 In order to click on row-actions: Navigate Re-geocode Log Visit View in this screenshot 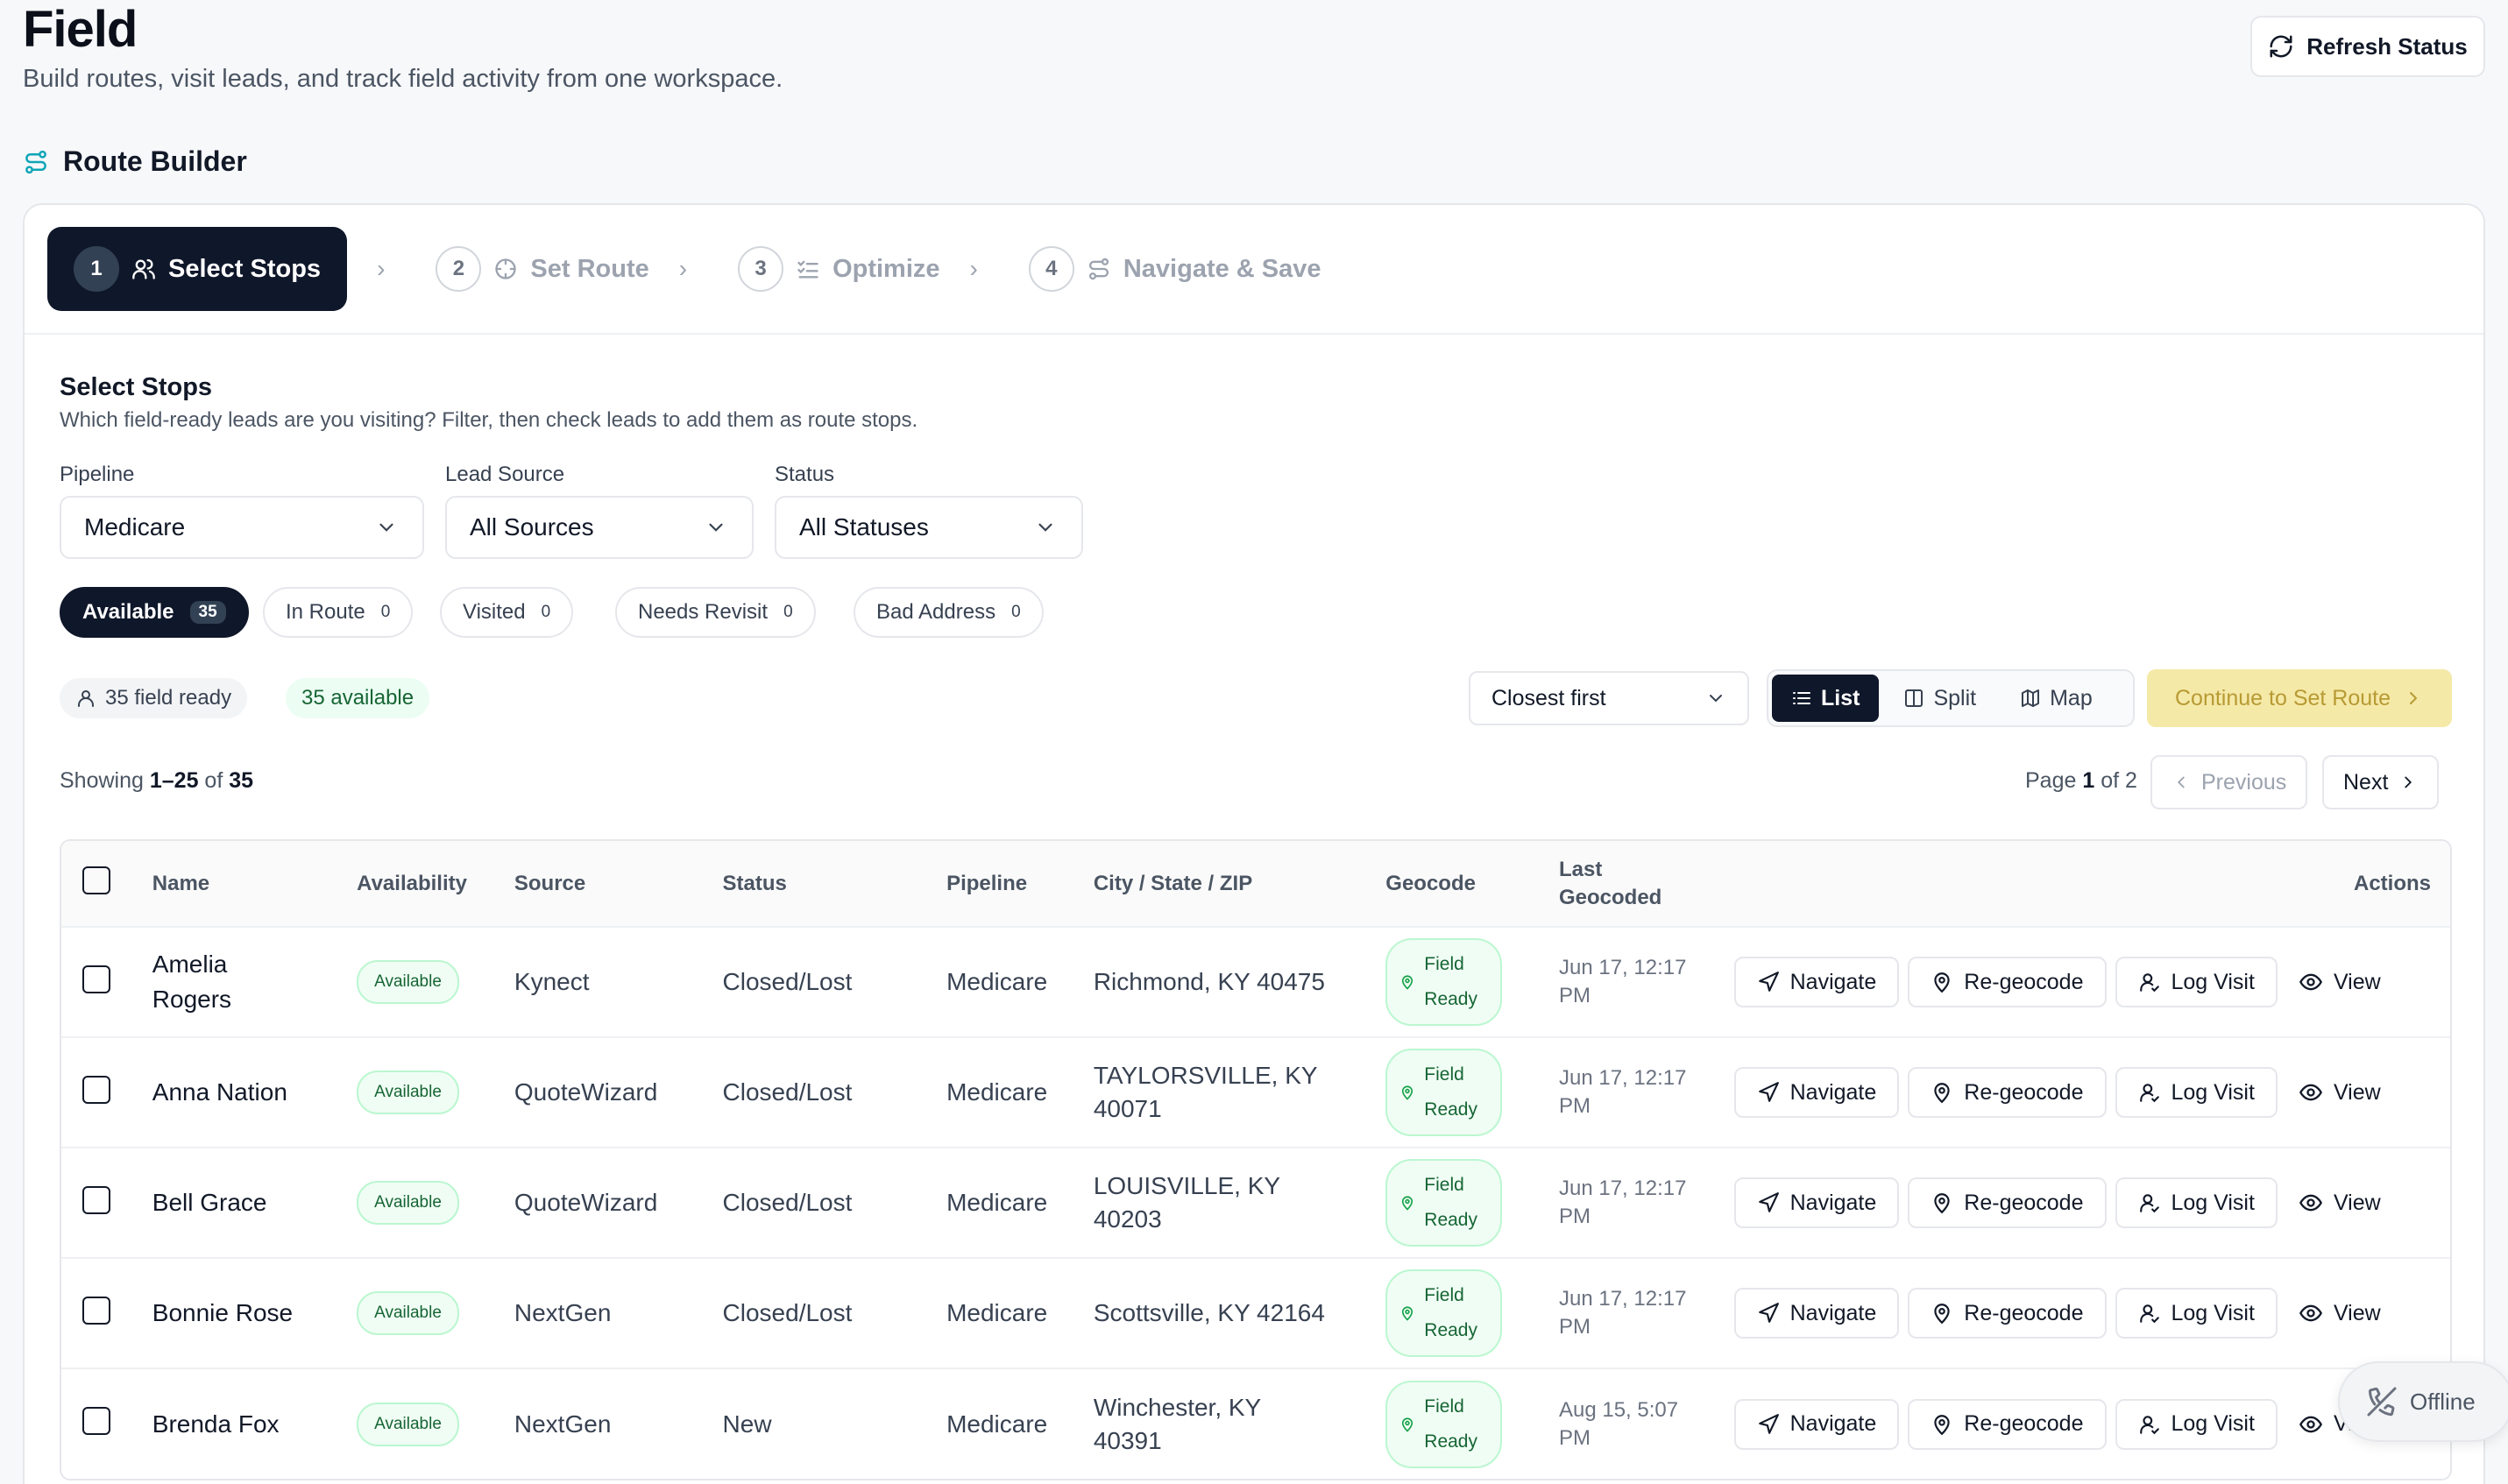, I will do `click(2091, 1313)`.